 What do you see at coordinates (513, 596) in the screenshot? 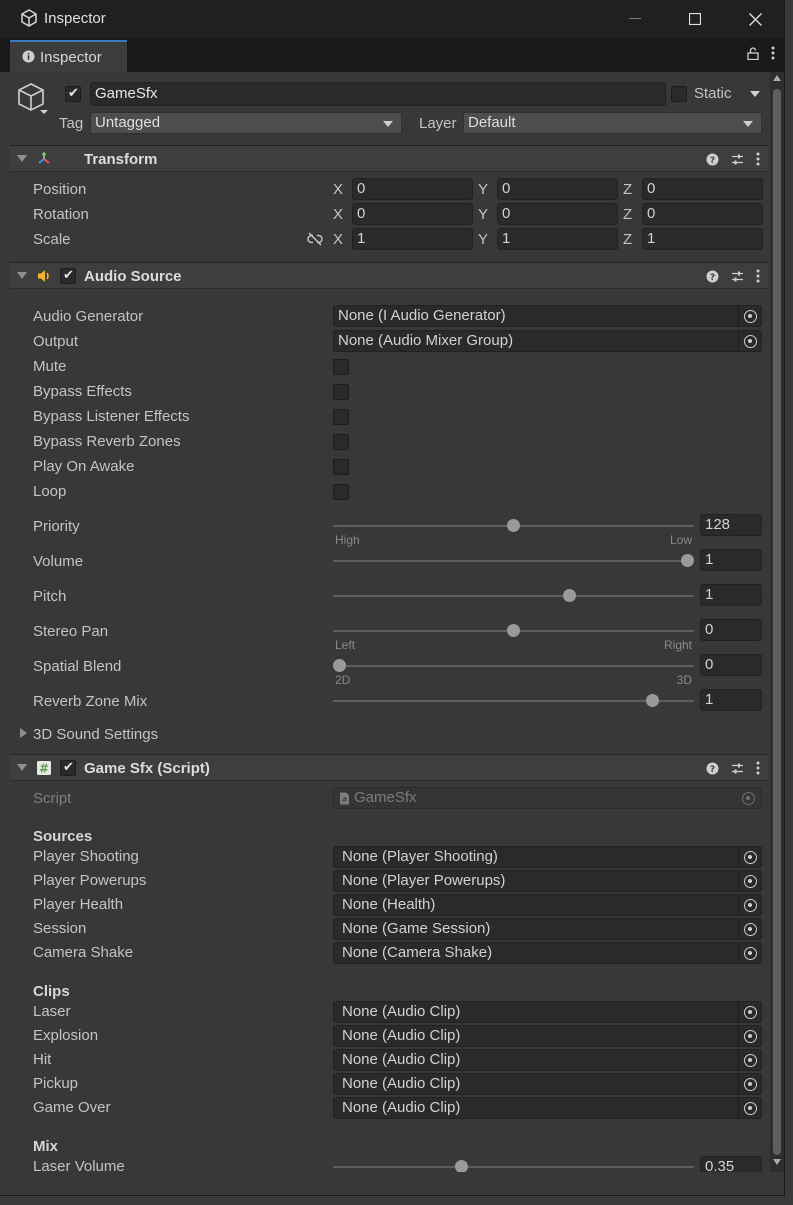
I see `pitch-slider-track` at bounding box center [513, 596].